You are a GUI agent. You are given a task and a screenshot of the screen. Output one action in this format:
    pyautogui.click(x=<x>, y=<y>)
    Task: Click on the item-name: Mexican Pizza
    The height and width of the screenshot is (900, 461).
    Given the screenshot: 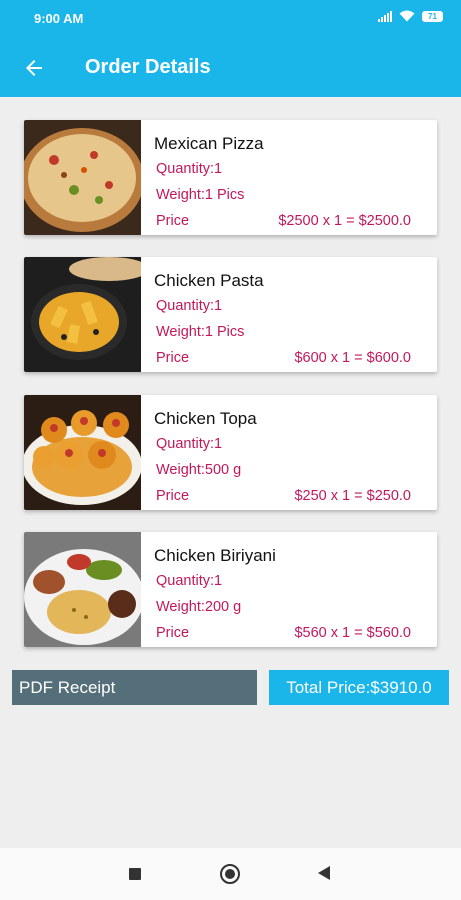 What is the action you would take?
    pyautogui.click(x=209, y=143)
    